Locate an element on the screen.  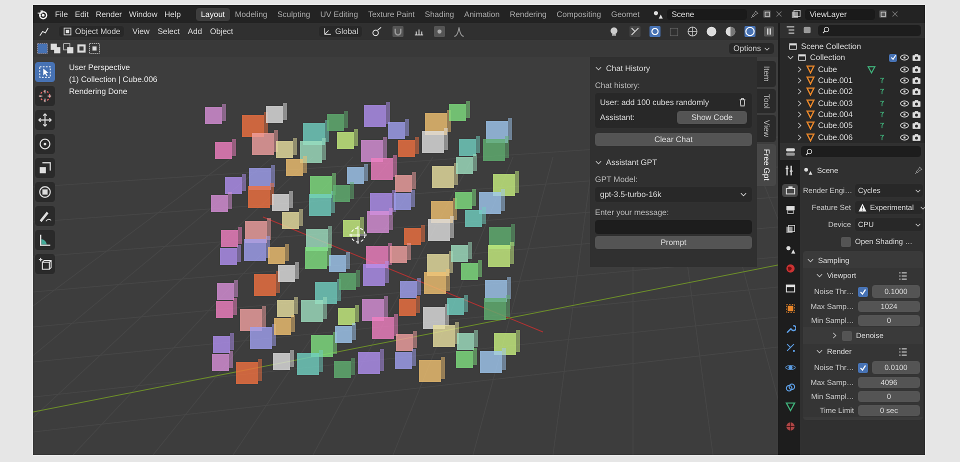
menu-item: Help is located at coordinates (172, 14).